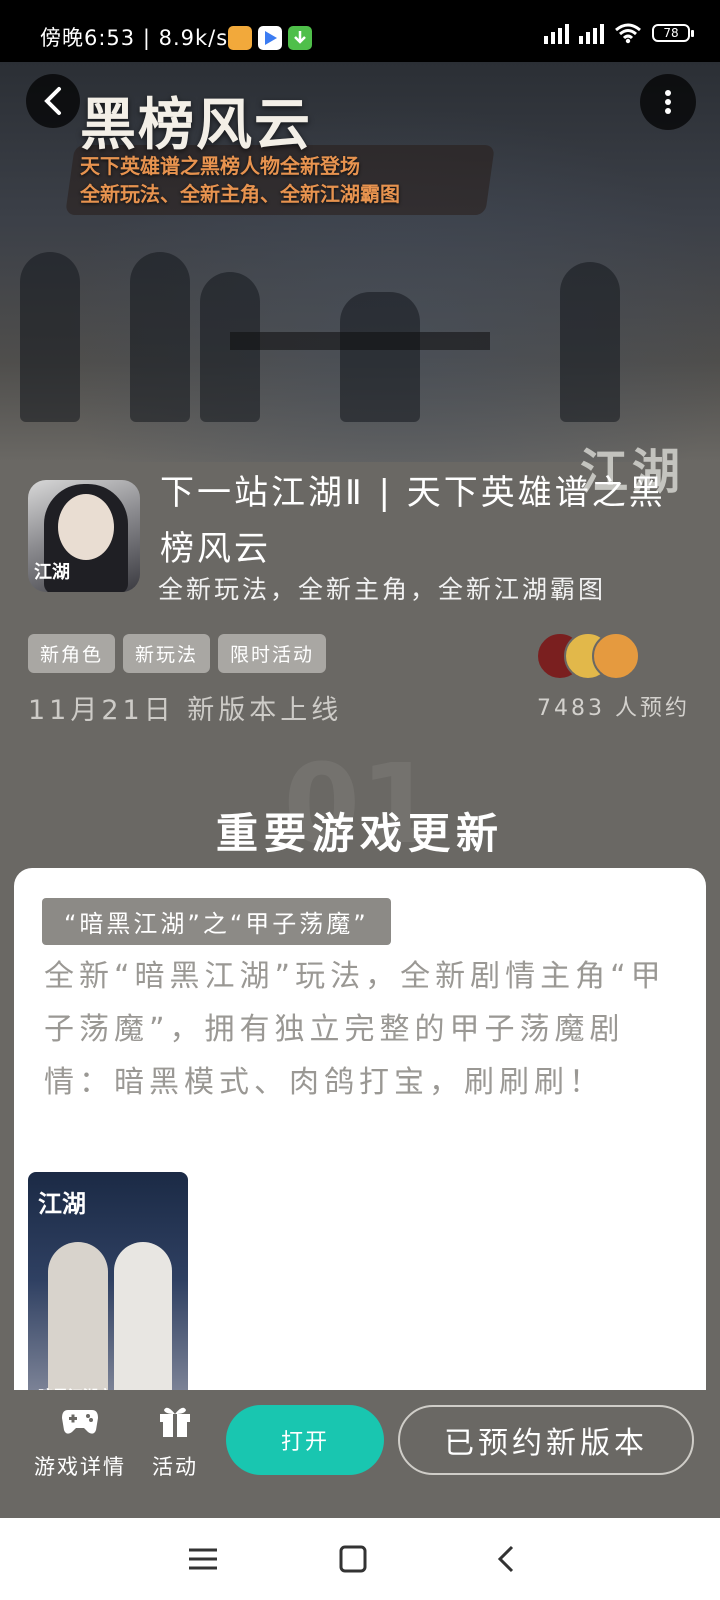 The height and width of the screenshot is (1600, 720). I want to click on gamepad-icon, so click(80, 1422).